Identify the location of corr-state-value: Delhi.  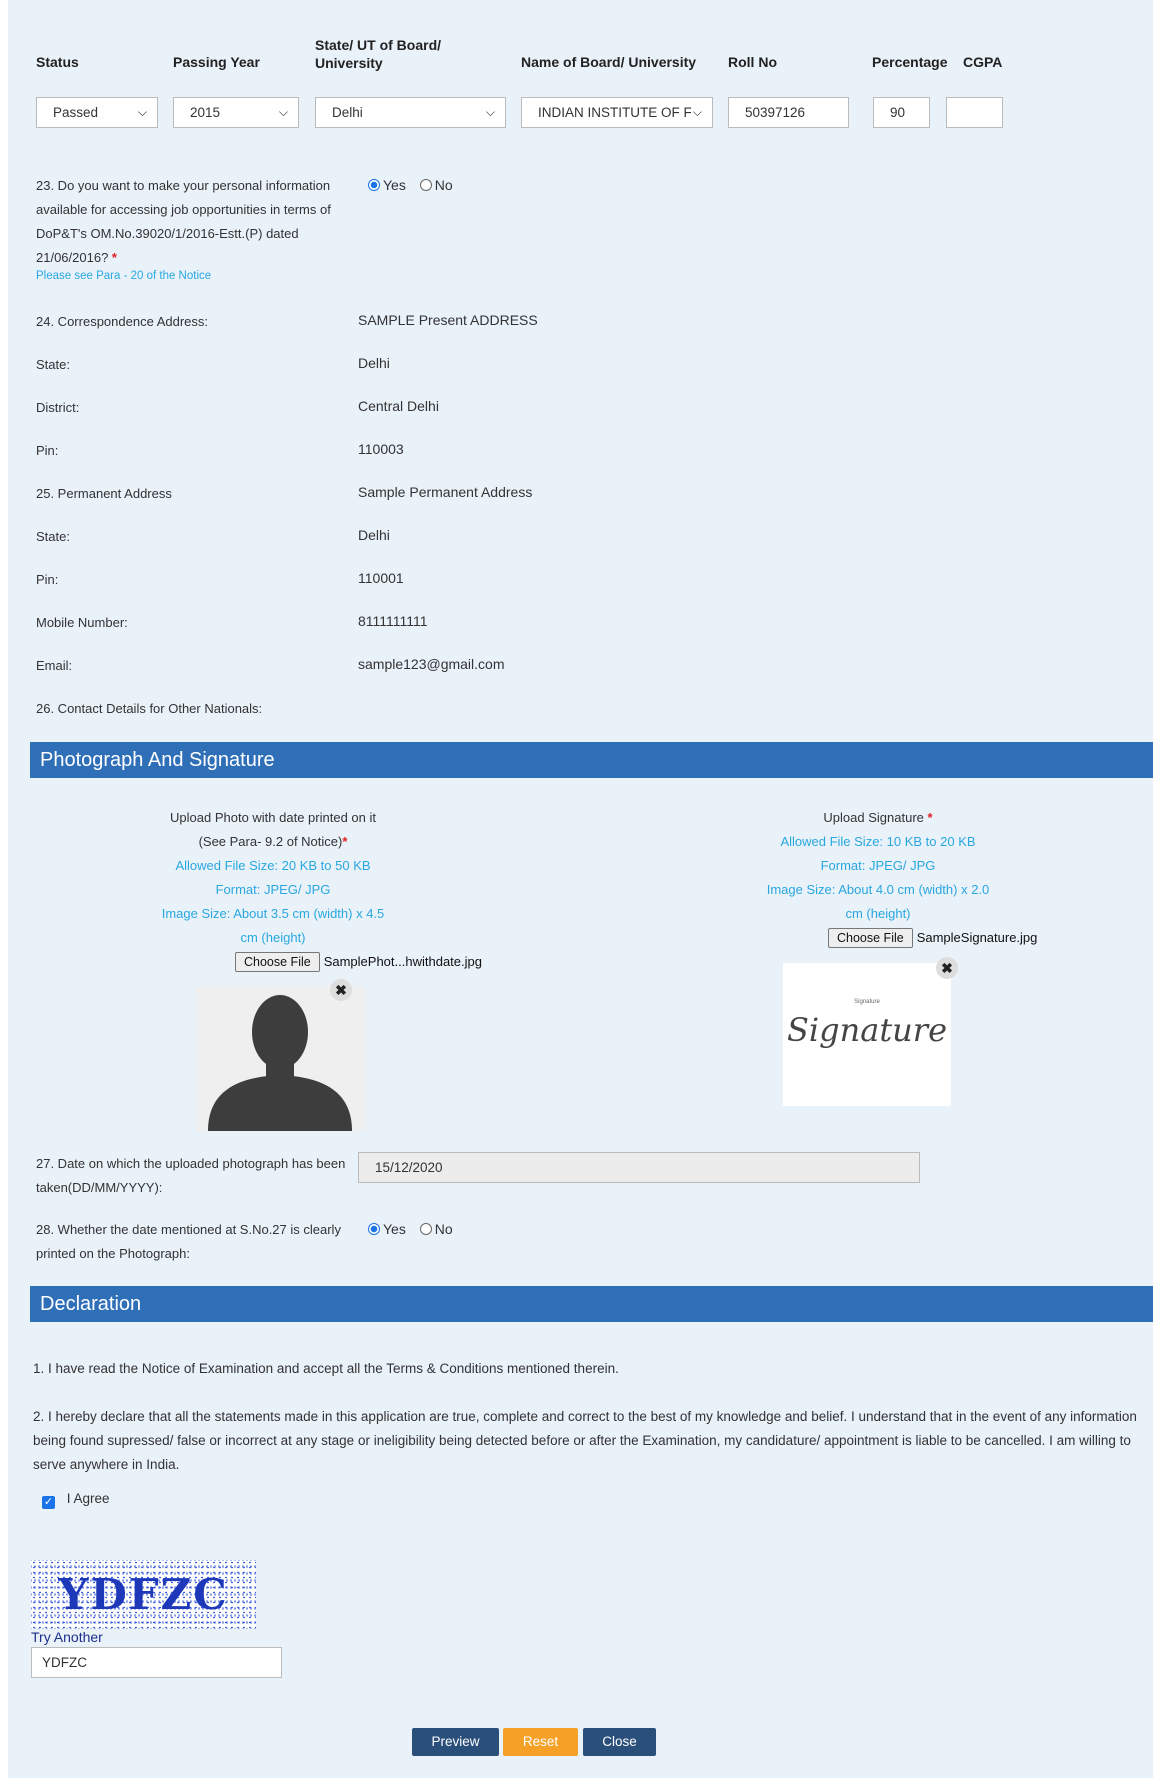
(374, 363).